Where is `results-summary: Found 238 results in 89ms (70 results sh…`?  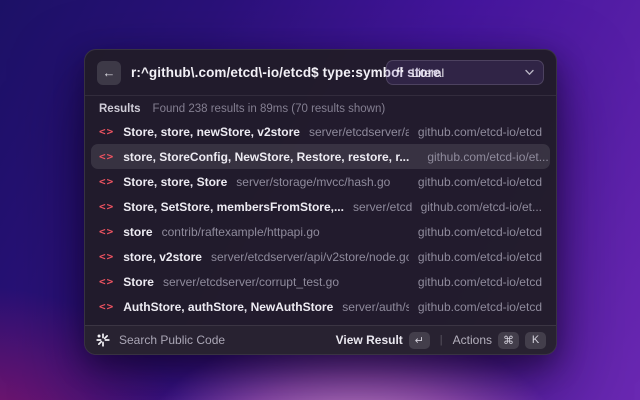 results-summary: Found 238 results in 89ms (70 results sh… is located at coordinates (269, 108).